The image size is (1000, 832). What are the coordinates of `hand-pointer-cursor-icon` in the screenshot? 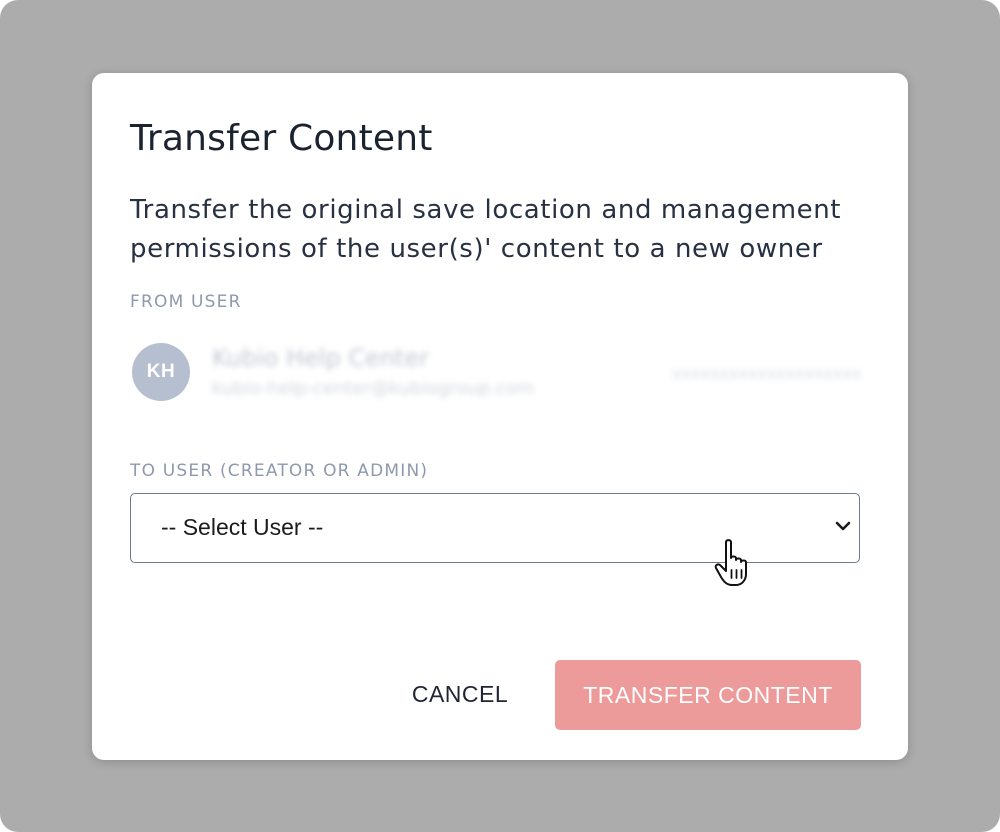 It's located at (730, 562).